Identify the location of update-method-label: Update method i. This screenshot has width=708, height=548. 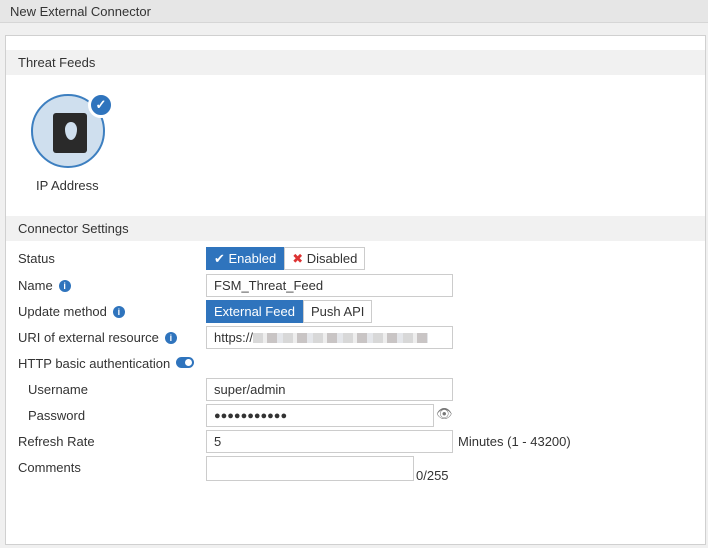
(71, 311).